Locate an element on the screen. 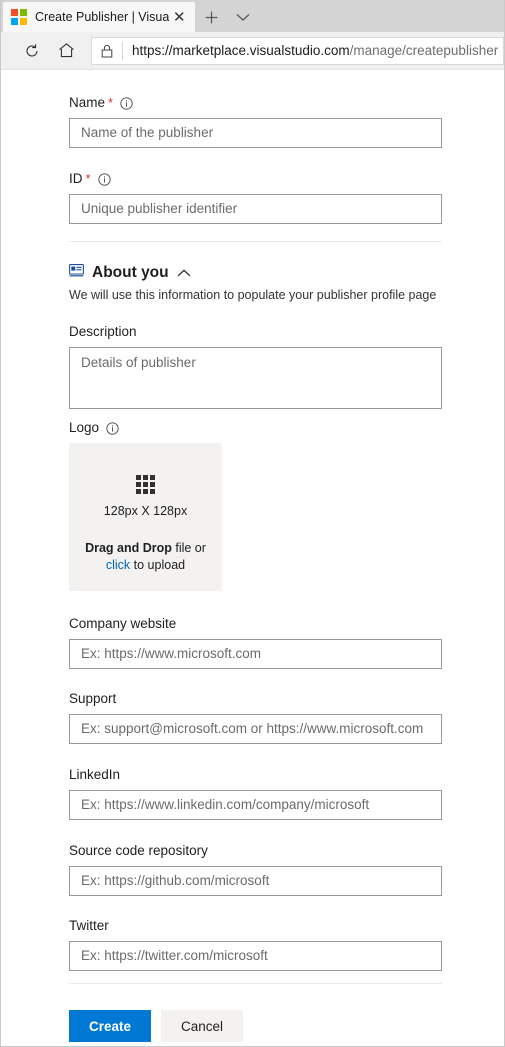 The width and height of the screenshot is (505, 1047). company-website-label: Company website is located at coordinates (255, 624).